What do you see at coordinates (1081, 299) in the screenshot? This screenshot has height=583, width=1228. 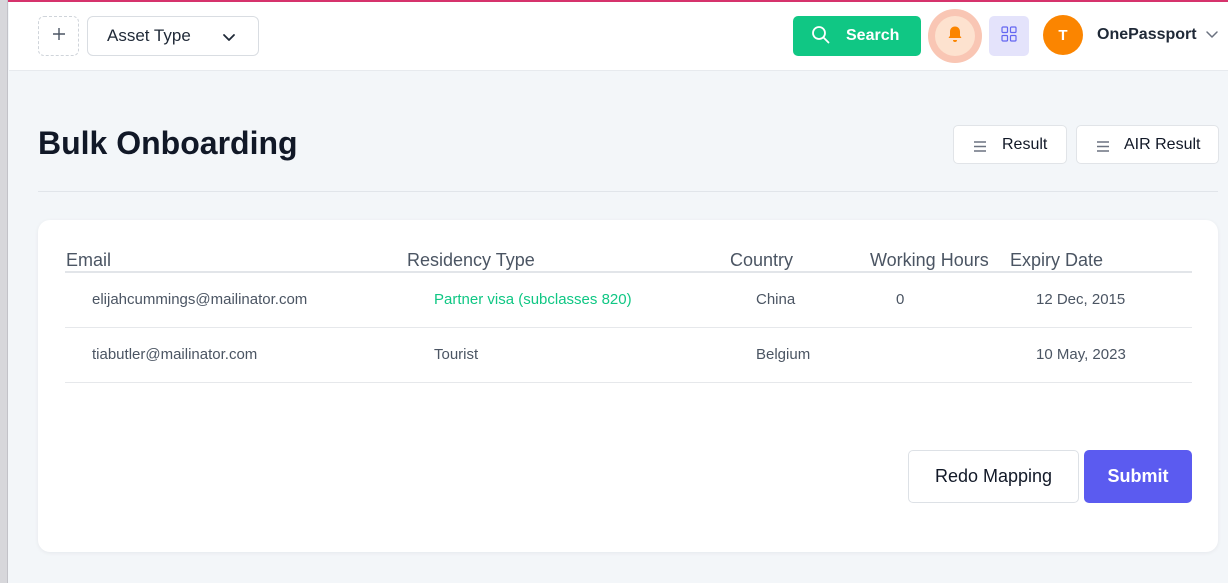 I see `cell-expiry-date: 12 Dec, 2015` at bounding box center [1081, 299].